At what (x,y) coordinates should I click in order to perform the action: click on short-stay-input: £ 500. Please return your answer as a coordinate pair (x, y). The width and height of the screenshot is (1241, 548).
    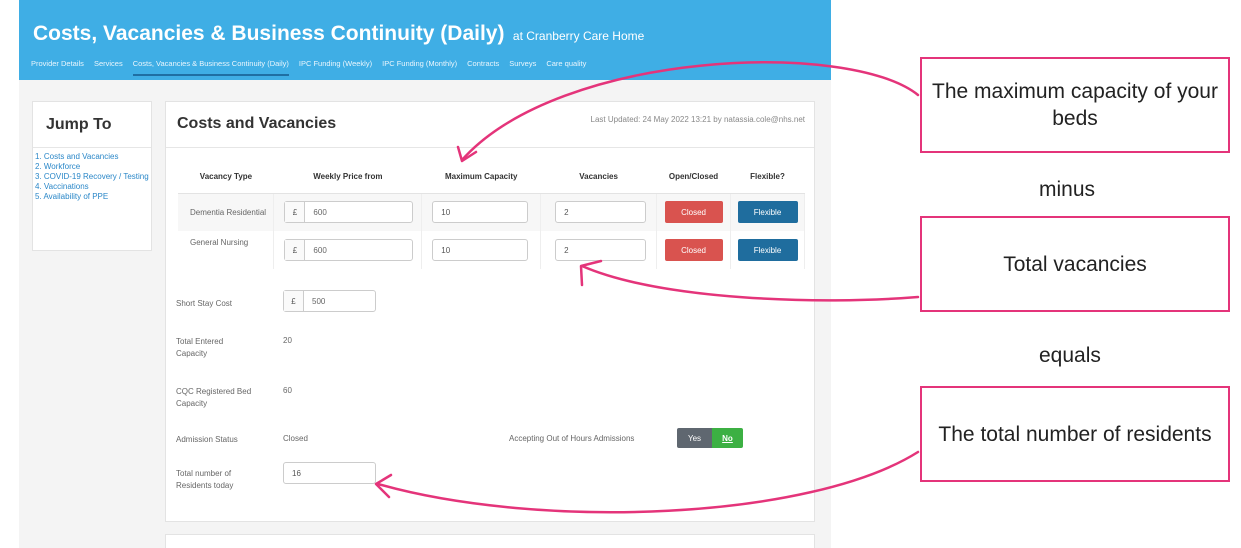
    Looking at the image, I should click on (329, 301).